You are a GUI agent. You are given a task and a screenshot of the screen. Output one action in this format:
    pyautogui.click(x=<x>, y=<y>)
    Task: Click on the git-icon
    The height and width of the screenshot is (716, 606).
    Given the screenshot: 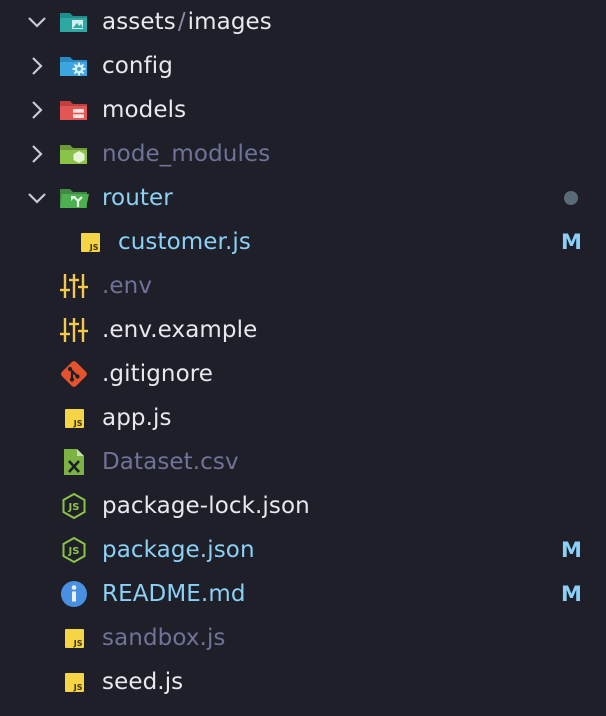 What is the action you would take?
    pyautogui.click(x=74, y=374)
    